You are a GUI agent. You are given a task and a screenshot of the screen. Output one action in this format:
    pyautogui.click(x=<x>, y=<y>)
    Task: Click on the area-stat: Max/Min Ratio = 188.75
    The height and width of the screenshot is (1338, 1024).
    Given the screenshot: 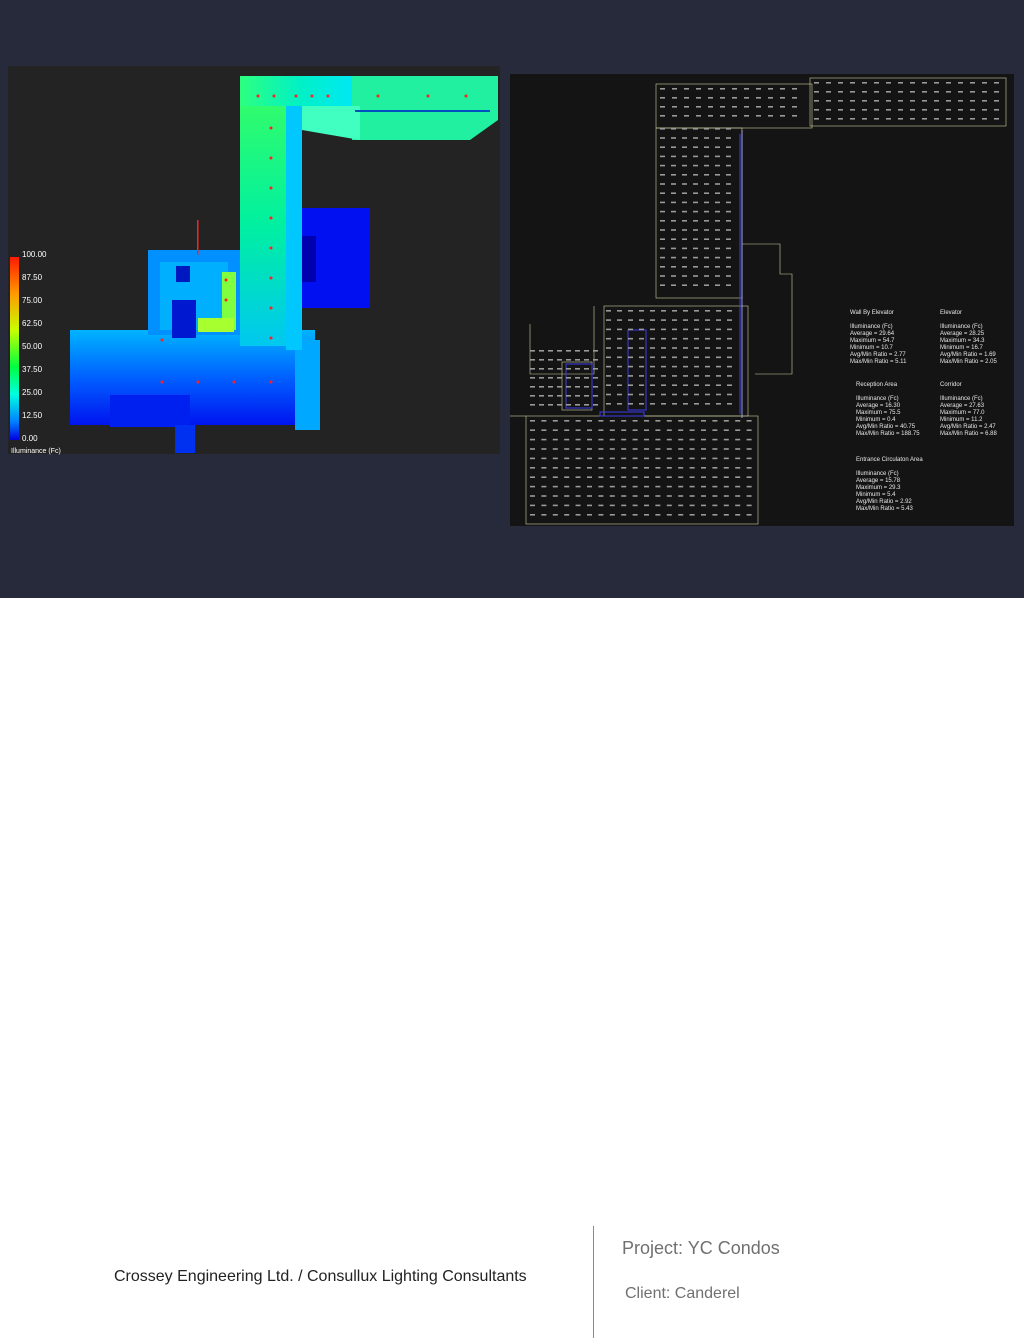 What is the action you would take?
    pyautogui.click(x=888, y=434)
    